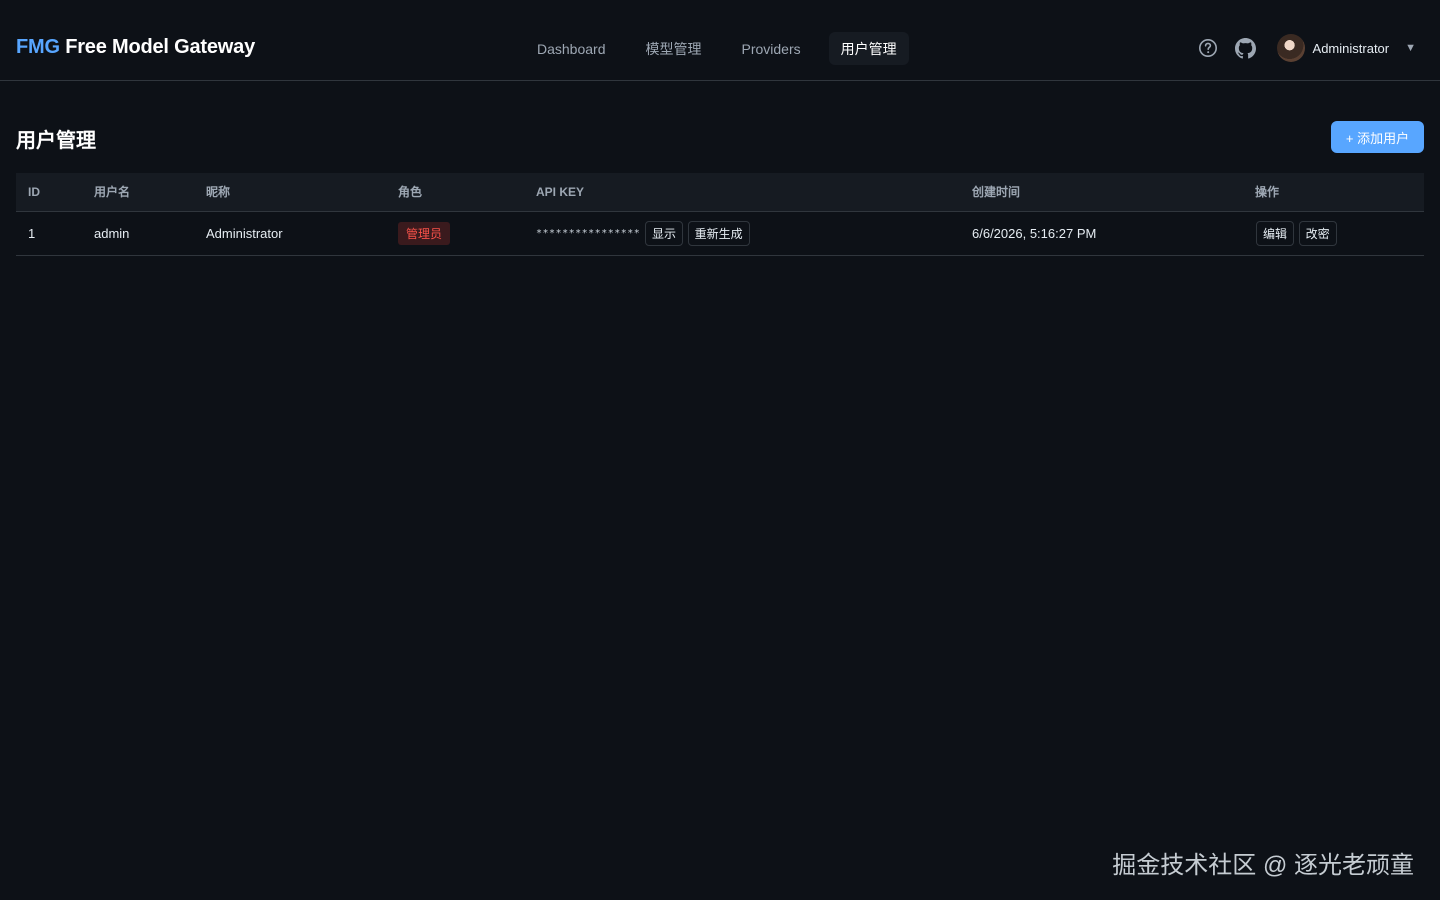  I want to click on header-actions: Administrator ▼, so click(1298, 48).